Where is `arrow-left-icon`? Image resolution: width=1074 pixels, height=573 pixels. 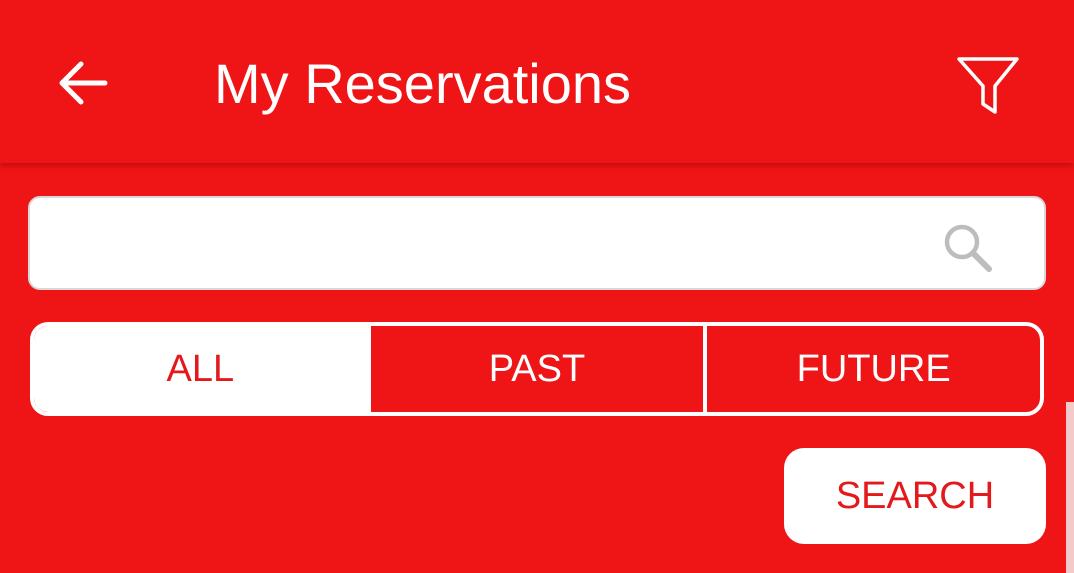 arrow-left-icon is located at coordinates (83, 83).